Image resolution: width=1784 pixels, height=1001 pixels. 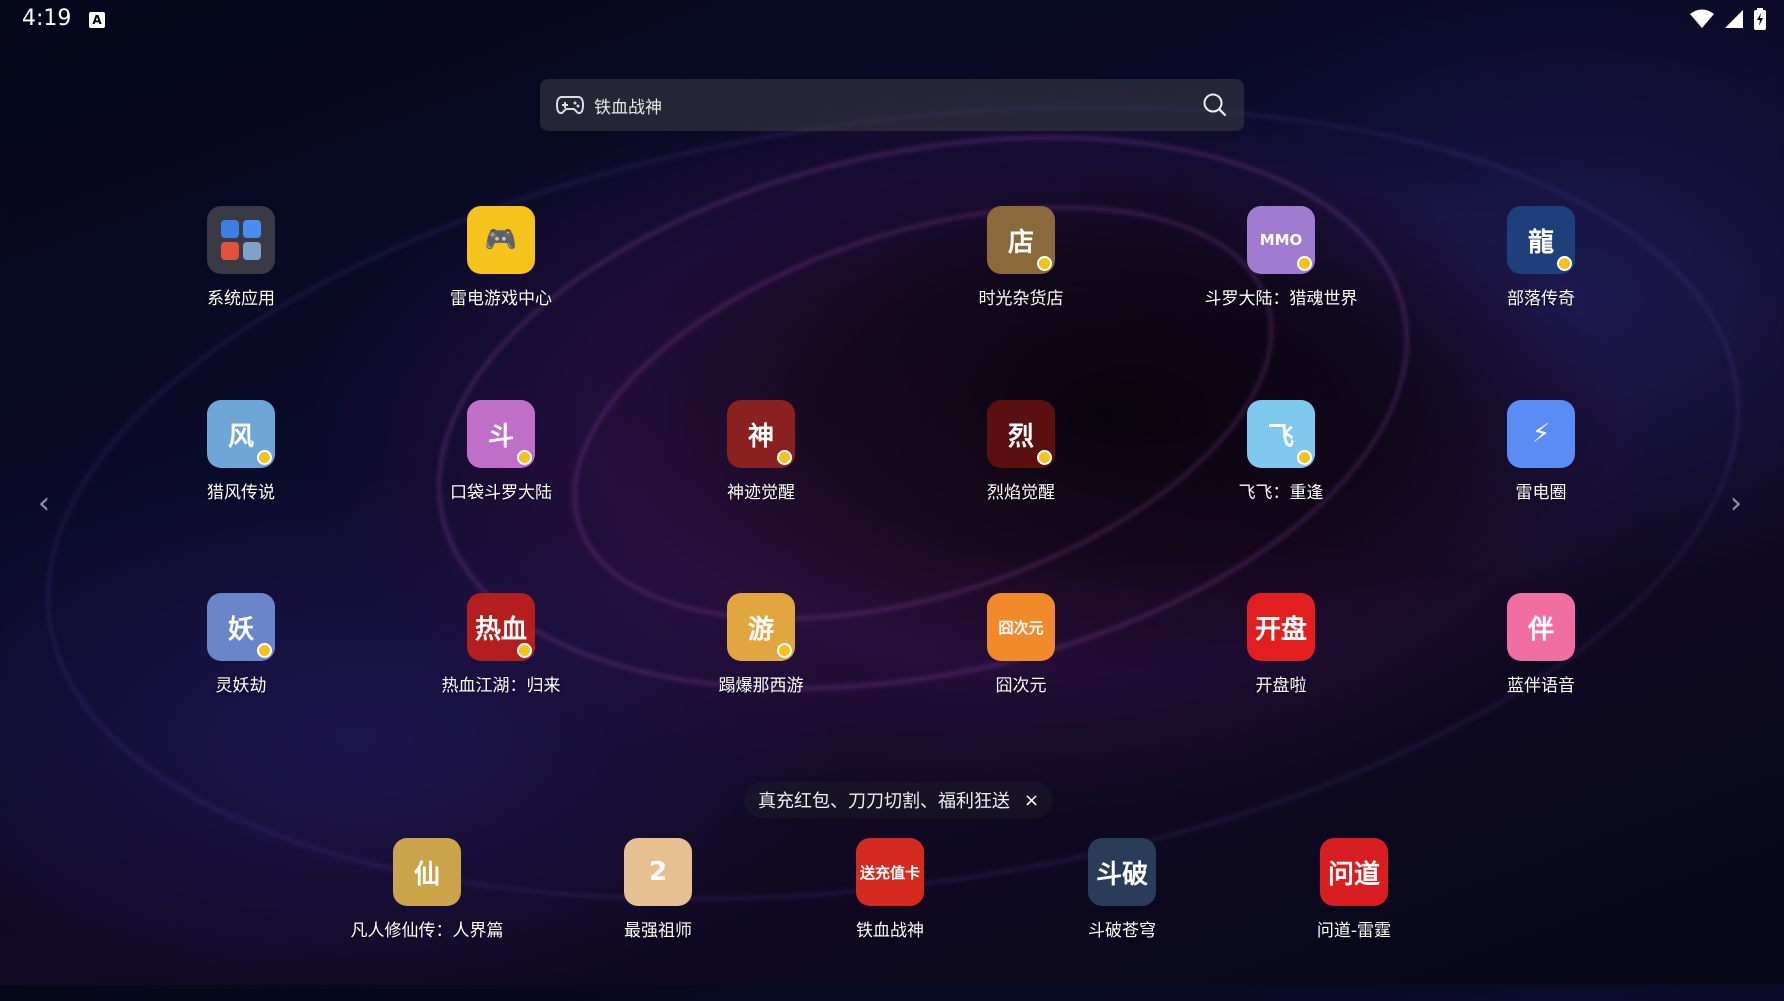 I want to click on app-label: 系统应用, so click(x=241, y=299).